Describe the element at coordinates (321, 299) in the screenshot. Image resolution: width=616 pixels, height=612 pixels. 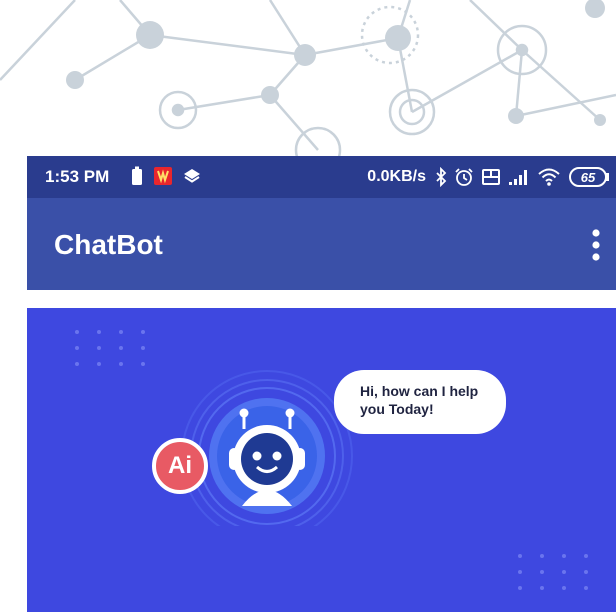
I see `content-gap` at that location.